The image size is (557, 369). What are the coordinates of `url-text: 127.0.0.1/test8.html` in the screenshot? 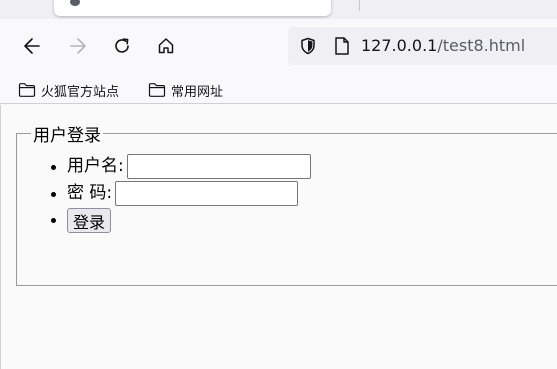 It's located at (443, 46).